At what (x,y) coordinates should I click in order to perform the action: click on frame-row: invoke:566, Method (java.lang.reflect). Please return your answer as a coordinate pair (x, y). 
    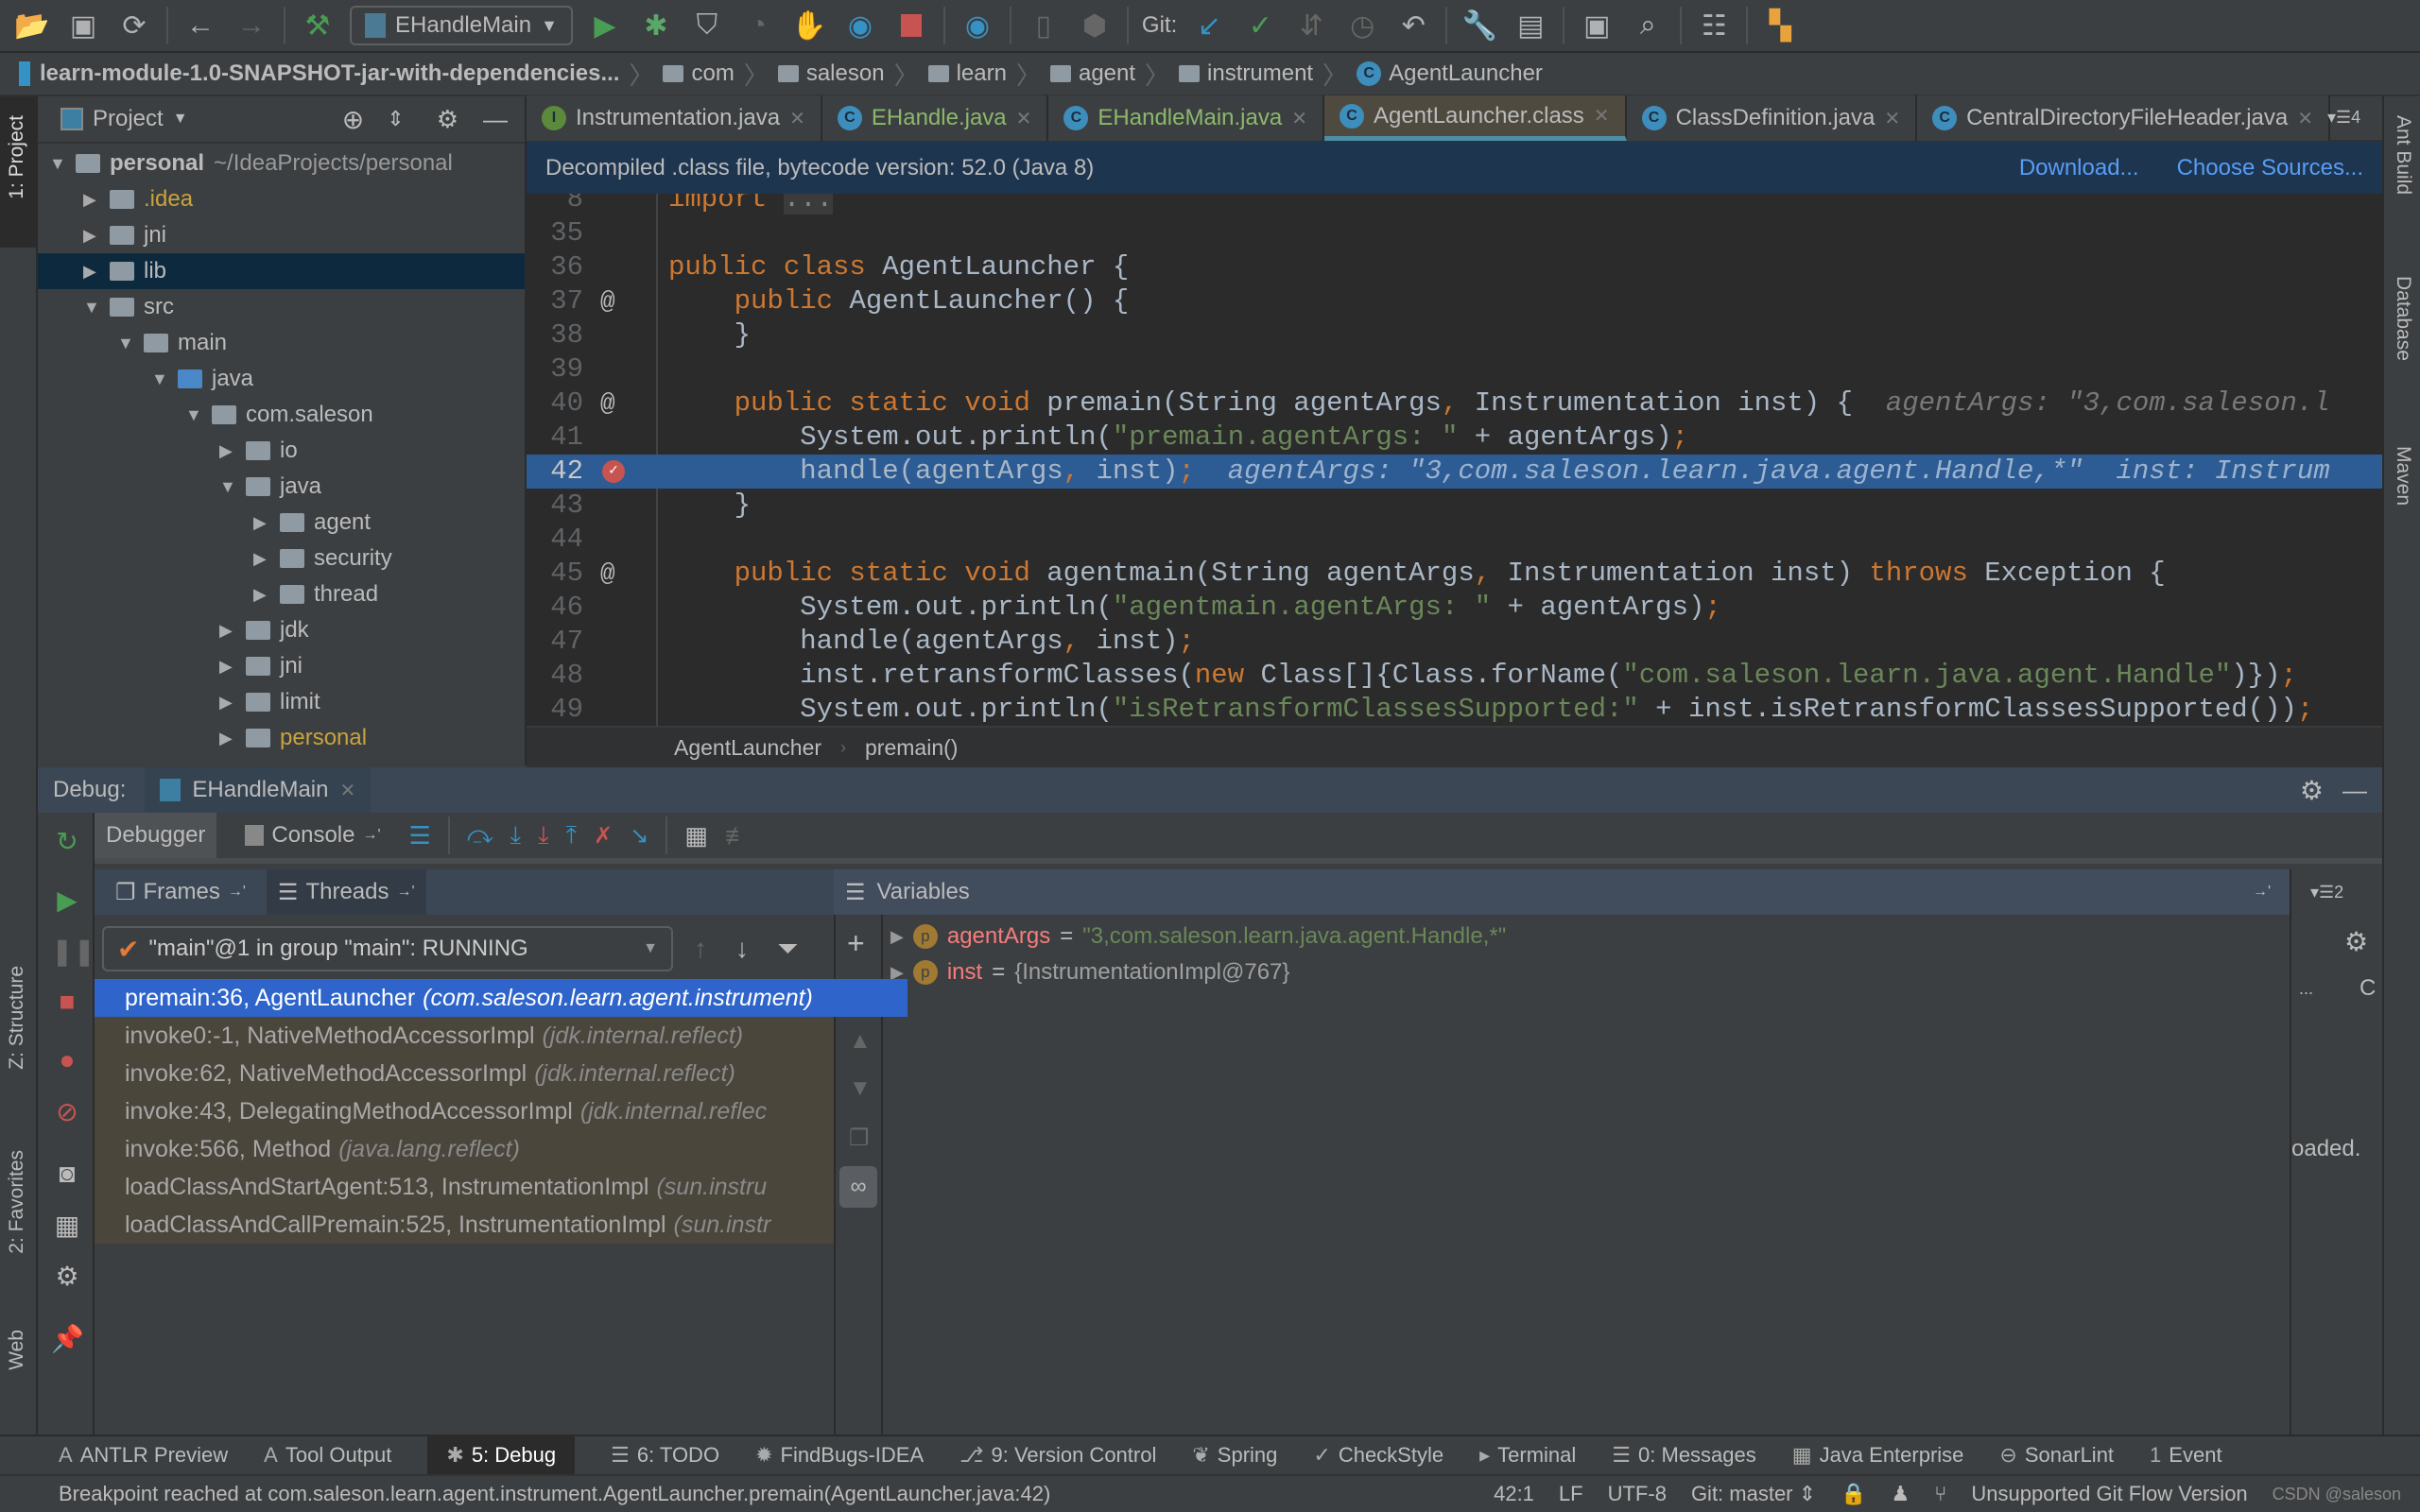
    Looking at the image, I should click on (464, 1149).